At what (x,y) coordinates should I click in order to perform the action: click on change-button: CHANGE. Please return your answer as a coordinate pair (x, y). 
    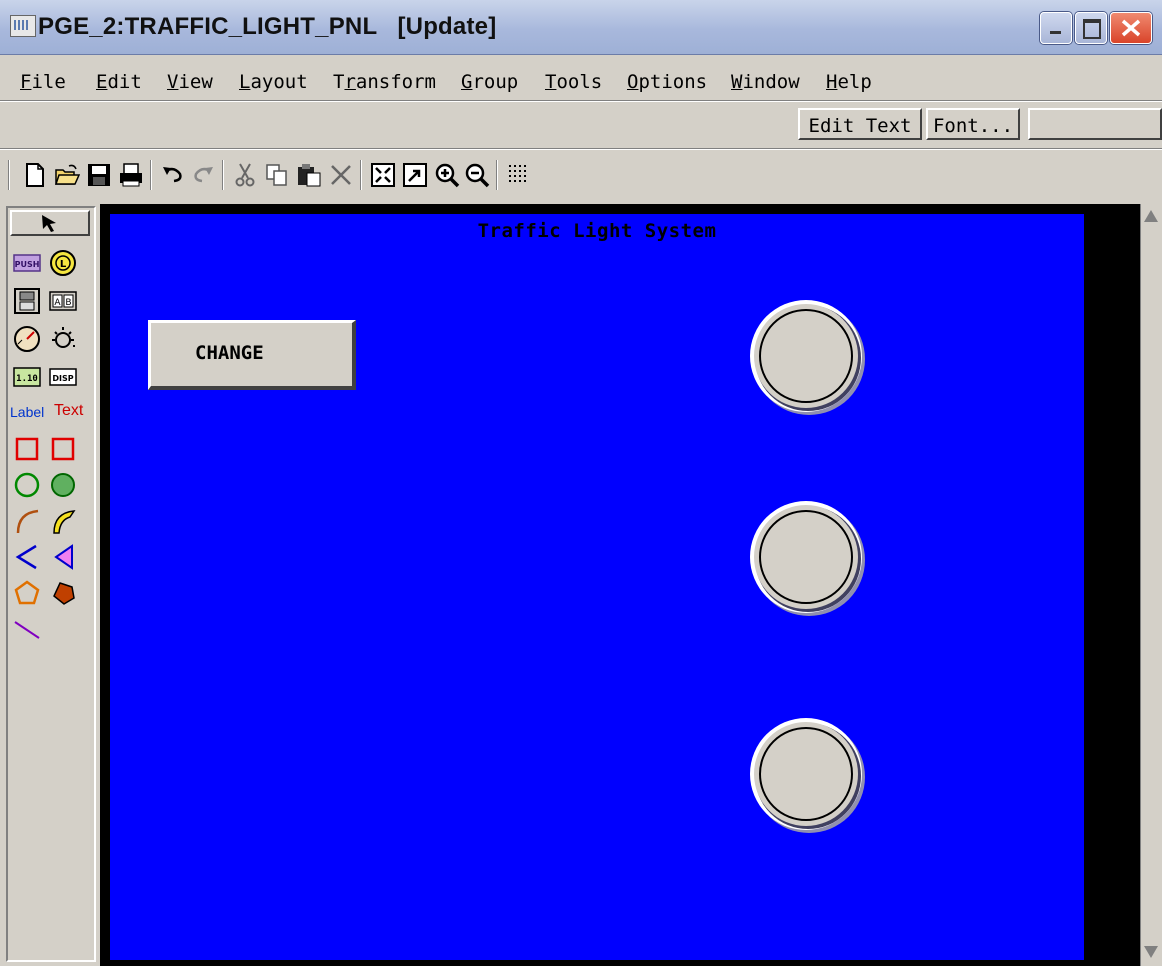
    Looking at the image, I should click on (252, 355).